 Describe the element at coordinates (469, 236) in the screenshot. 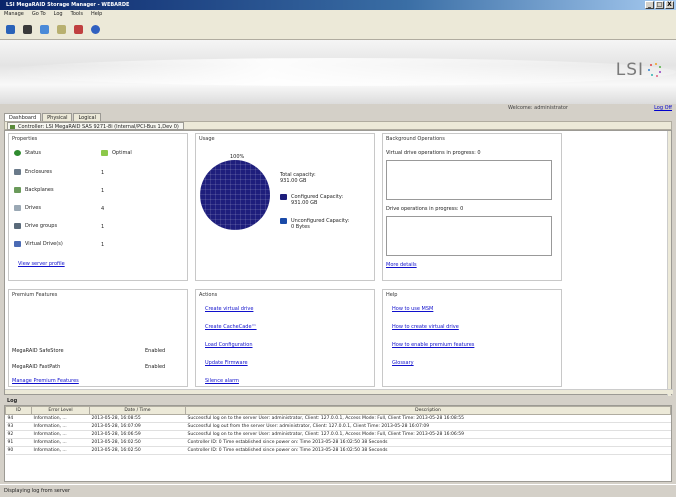

I see `drive-ops-list` at that location.